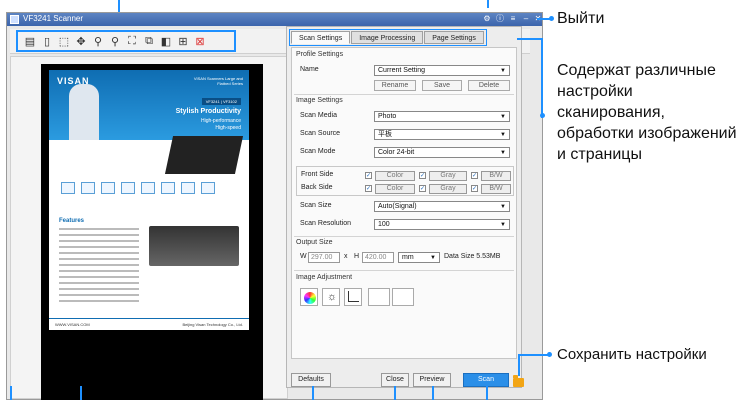  Describe the element at coordinates (442, 116) in the screenshot. I see `scan-media-select: Photo ▼` at that location.